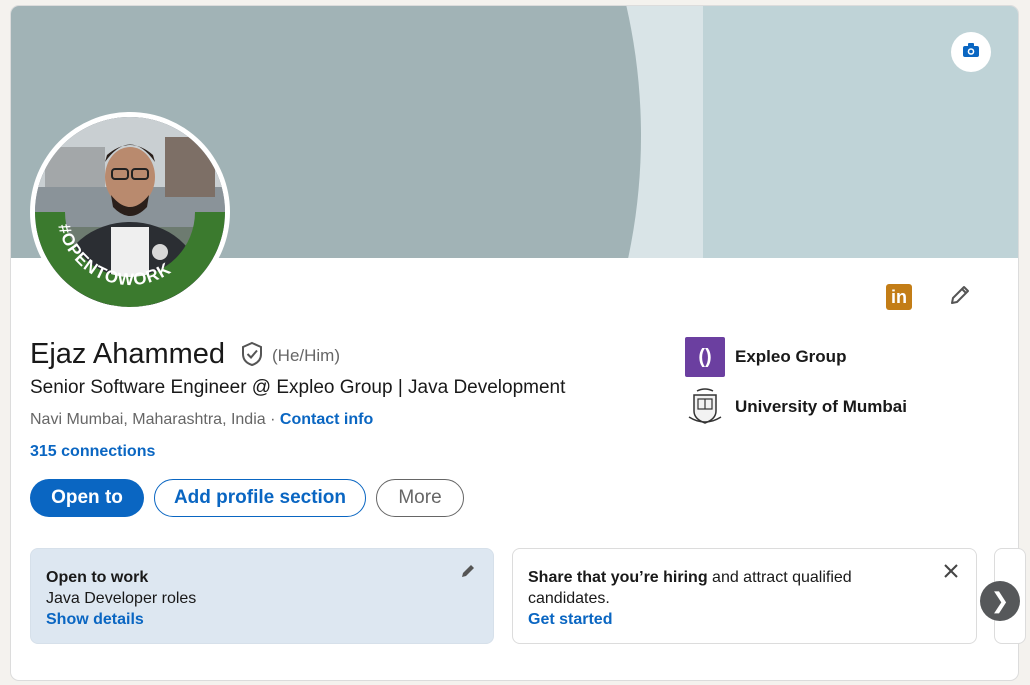 The height and width of the screenshot is (685, 1030). Describe the element at coordinates (128, 354) in the screenshot. I see `profile-name: Ejaz Ahammed` at that location.